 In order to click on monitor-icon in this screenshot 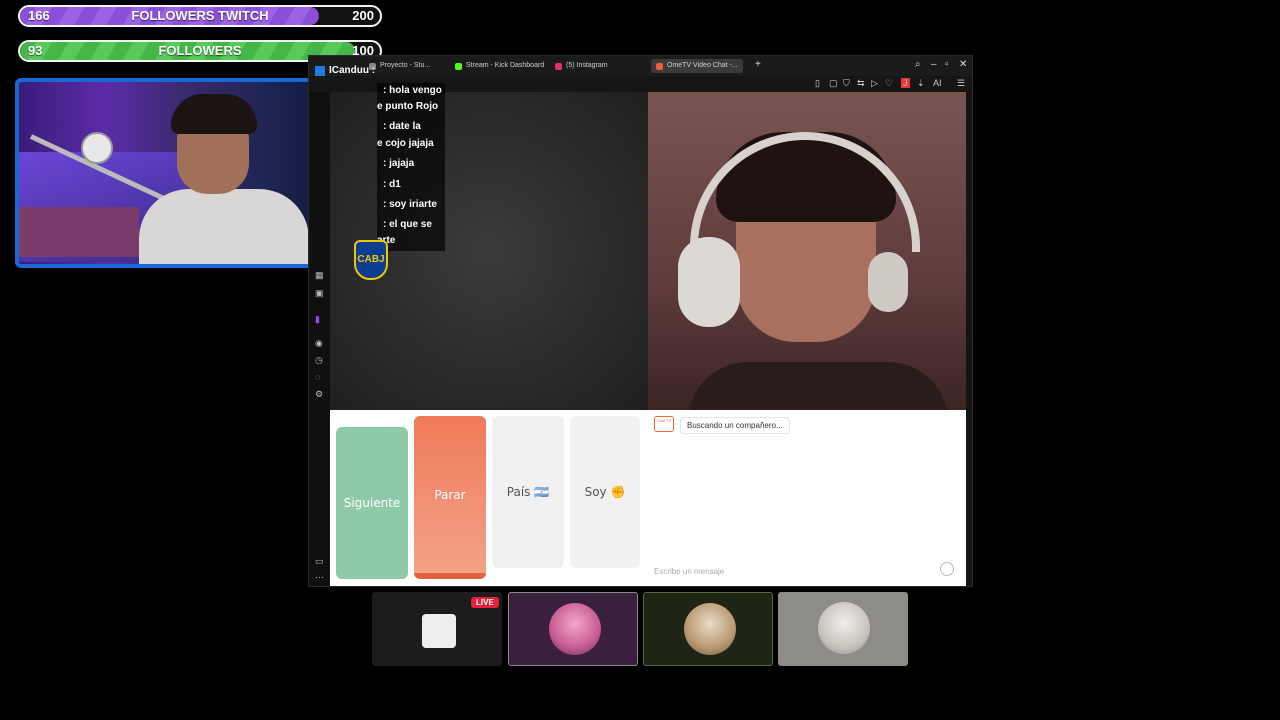, I will do `click(439, 631)`.